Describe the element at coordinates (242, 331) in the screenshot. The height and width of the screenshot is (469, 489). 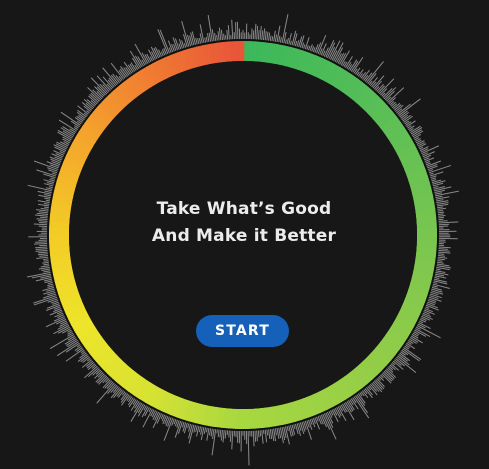
I see `start-button: START` at that location.